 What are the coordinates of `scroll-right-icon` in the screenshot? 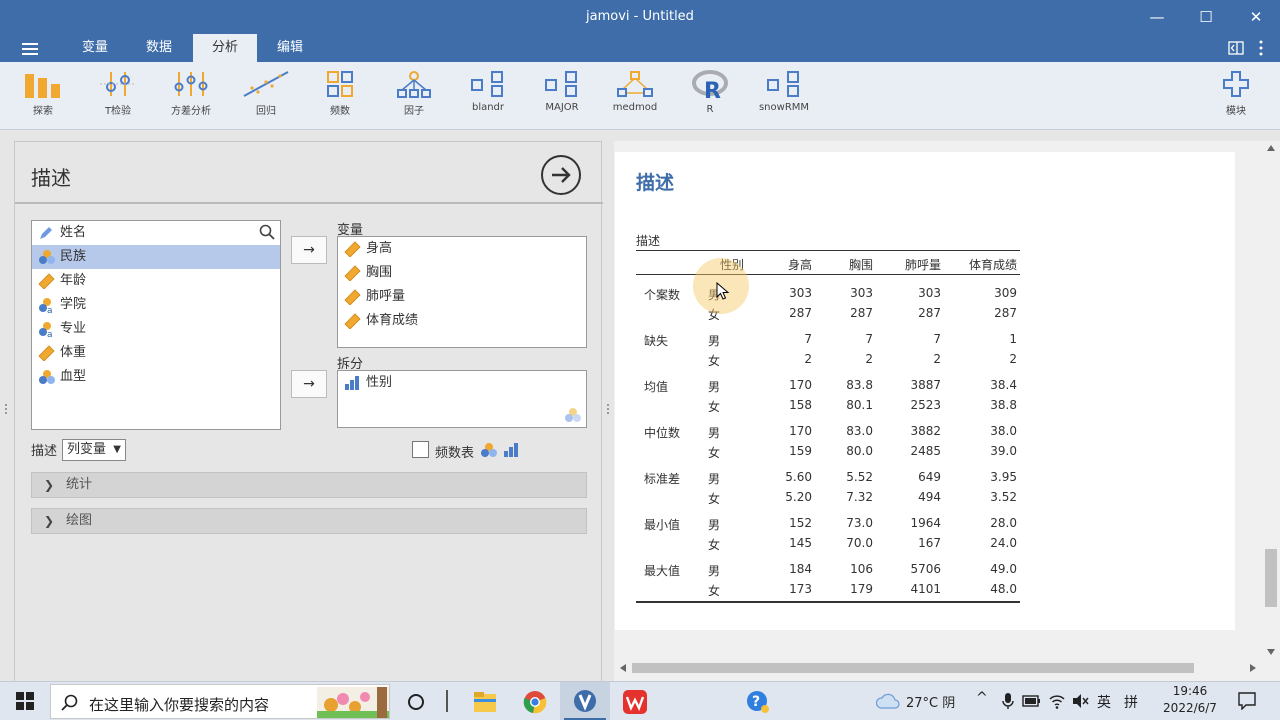 It's located at (1253, 668).